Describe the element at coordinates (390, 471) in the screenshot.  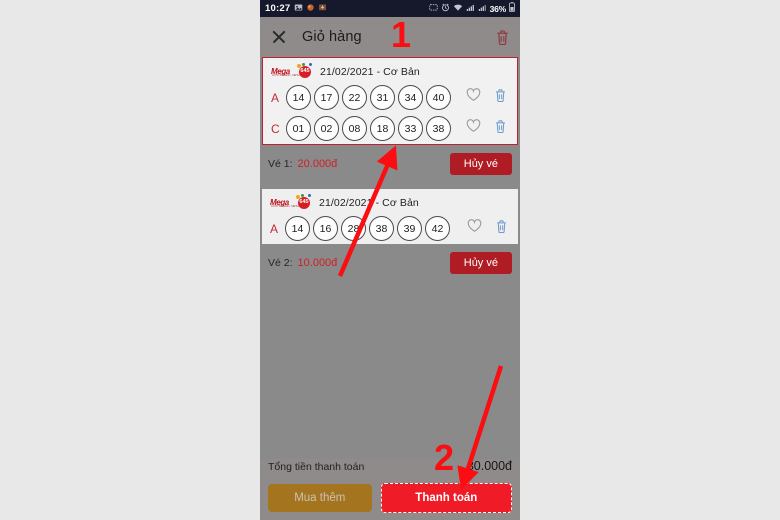
I see `total-row: Tổng tiền thanh toán 30.000đ` at that location.